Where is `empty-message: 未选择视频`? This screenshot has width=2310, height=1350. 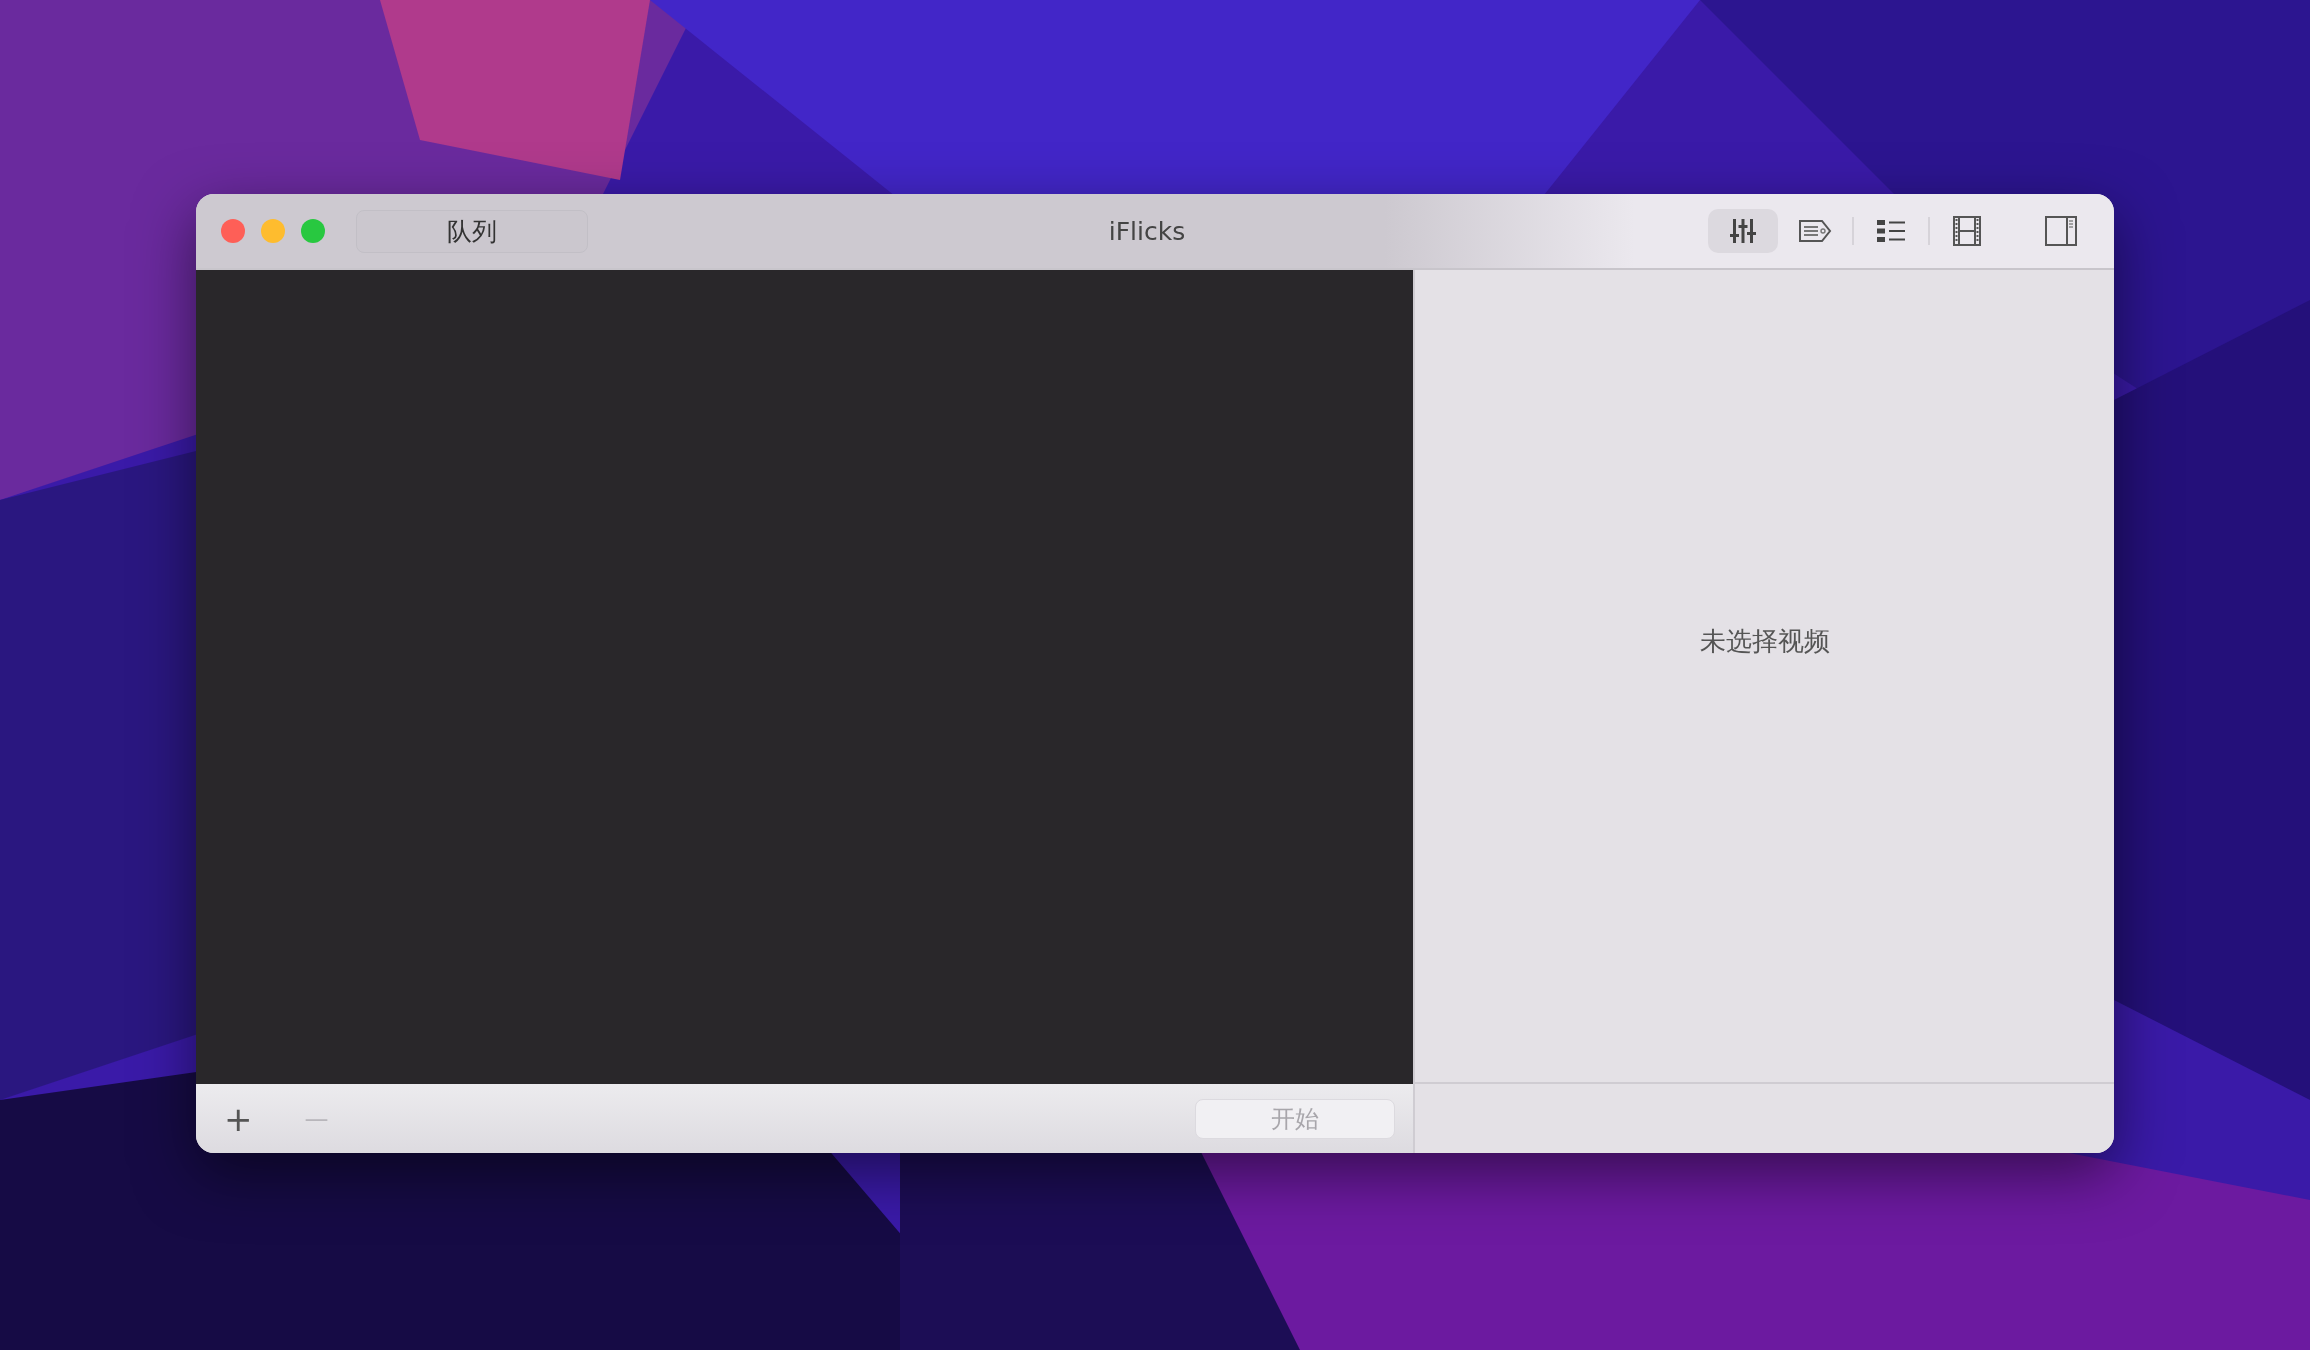
empty-message: 未选择视频 is located at coordinates (1764, 641).